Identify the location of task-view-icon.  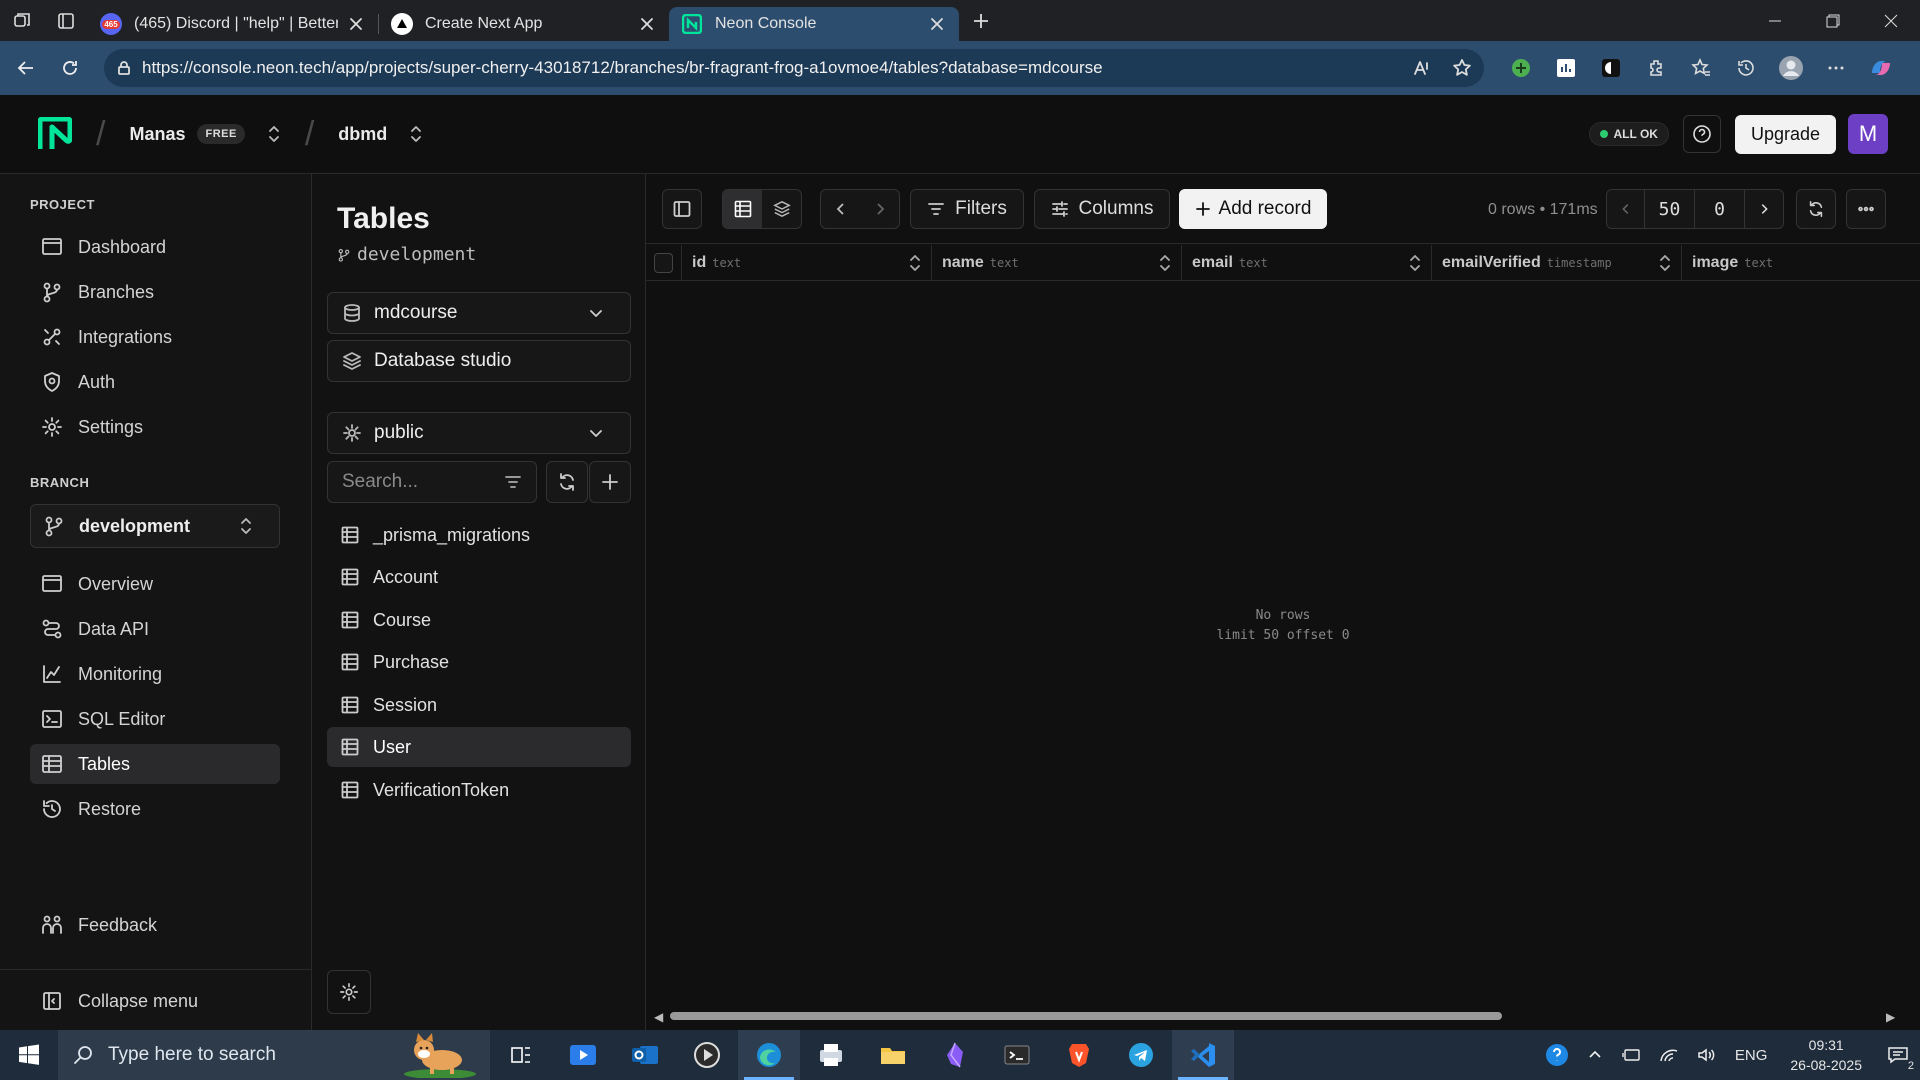
(521, 1055).